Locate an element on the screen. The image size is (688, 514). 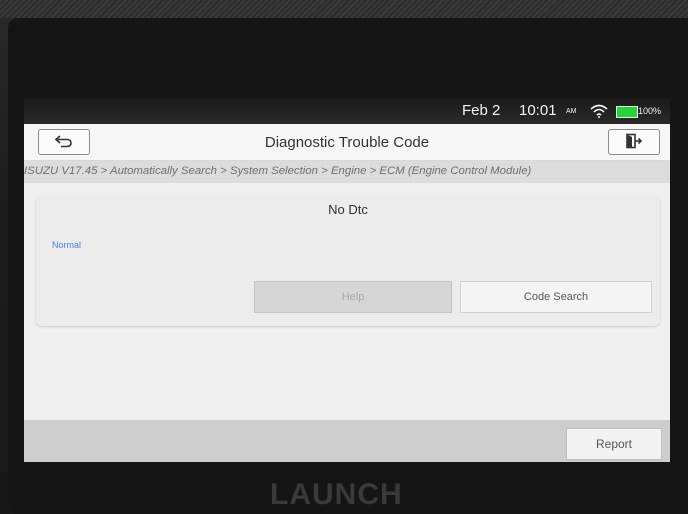
report-button: Report is located at coordinates (614, 444).